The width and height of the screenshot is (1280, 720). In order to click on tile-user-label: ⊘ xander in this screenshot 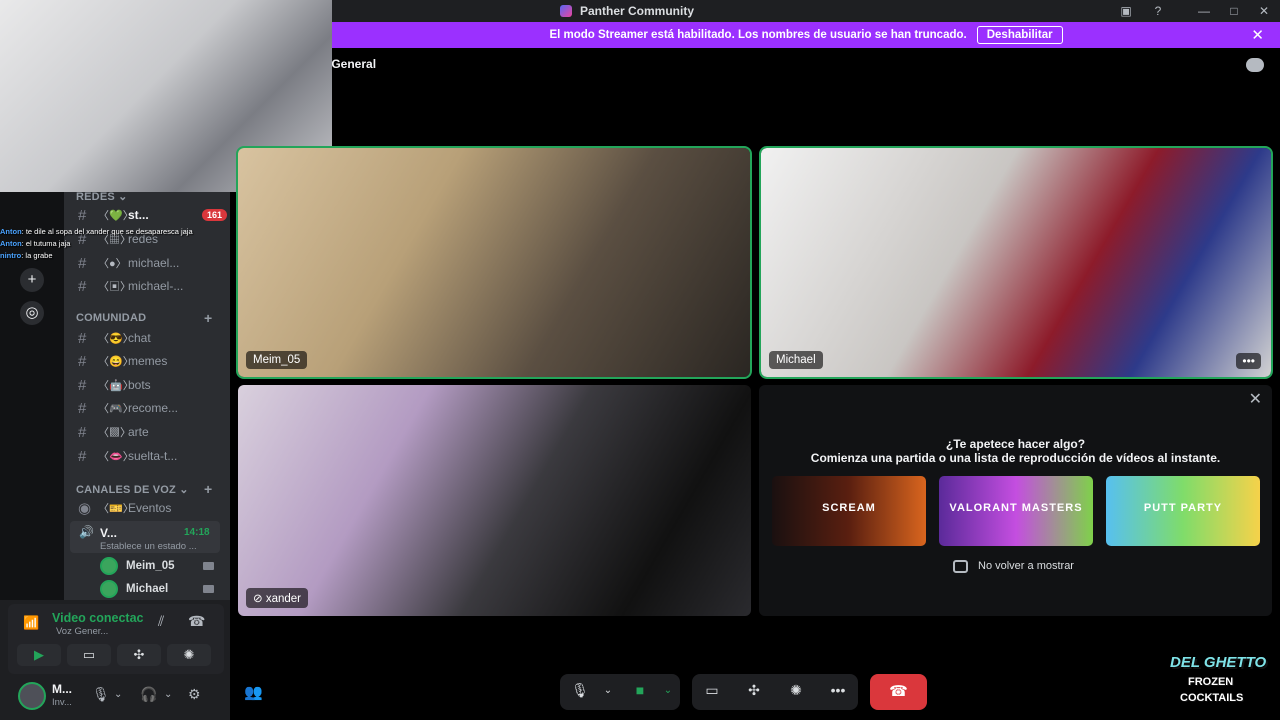, I will do `click(277, 598)`.